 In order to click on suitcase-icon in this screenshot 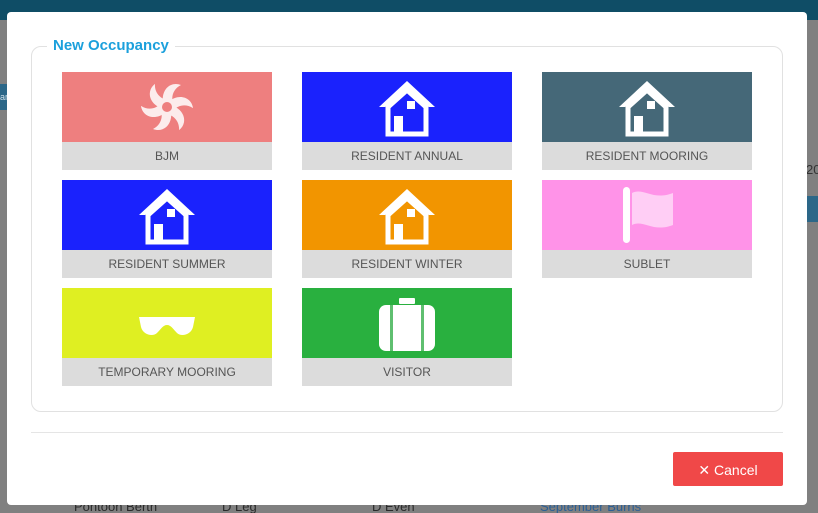, I will do `click(407, 323)`.